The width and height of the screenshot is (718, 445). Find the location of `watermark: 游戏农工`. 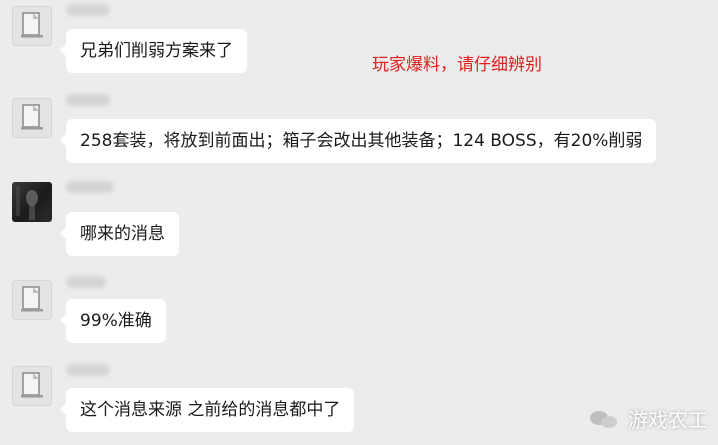

watermark: 游戏农工 is located at coordinates (649, 418).